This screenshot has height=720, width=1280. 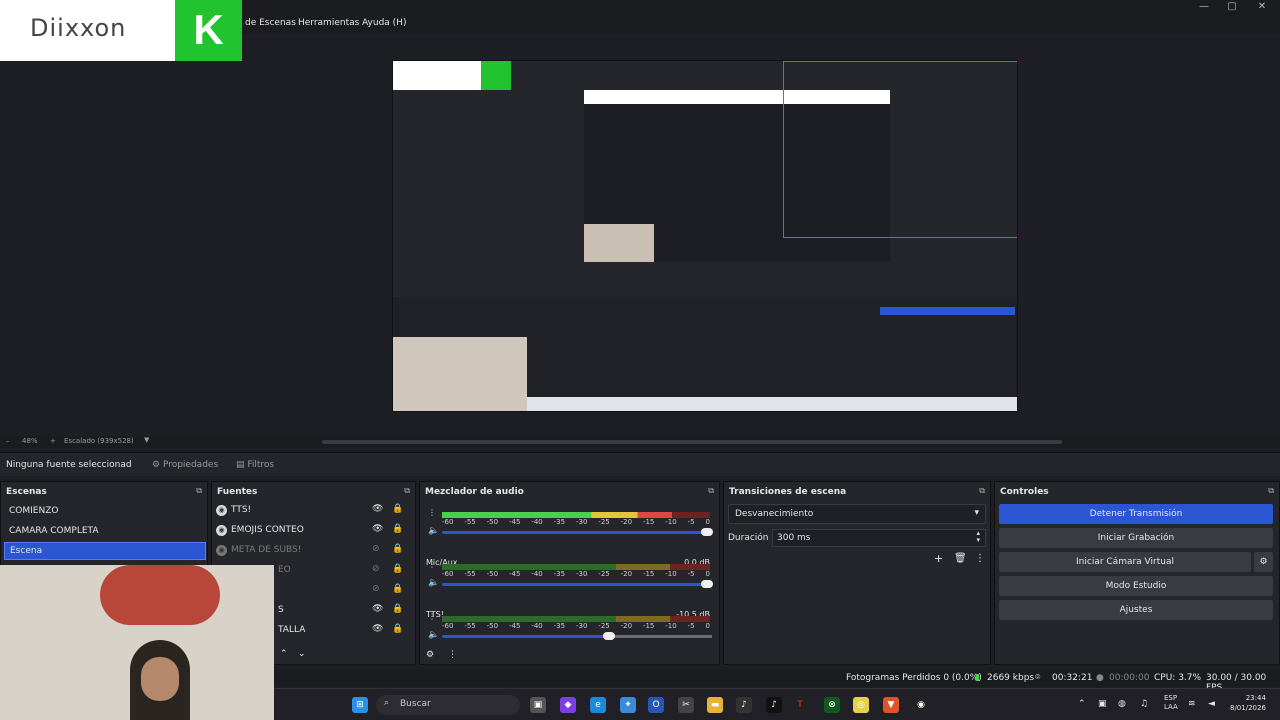 I want to click on start-virtual-camera-button: Iniciar Cámara Virtual, so click(x=1125, y=562).